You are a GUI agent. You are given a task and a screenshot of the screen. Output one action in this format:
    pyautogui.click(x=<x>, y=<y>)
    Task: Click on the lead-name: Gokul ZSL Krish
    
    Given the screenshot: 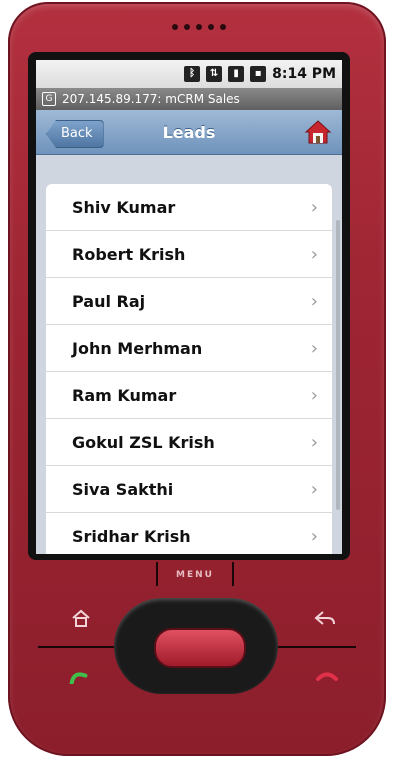 What is the action you would take?
    pyautogui.click(x=143, y=442)
    